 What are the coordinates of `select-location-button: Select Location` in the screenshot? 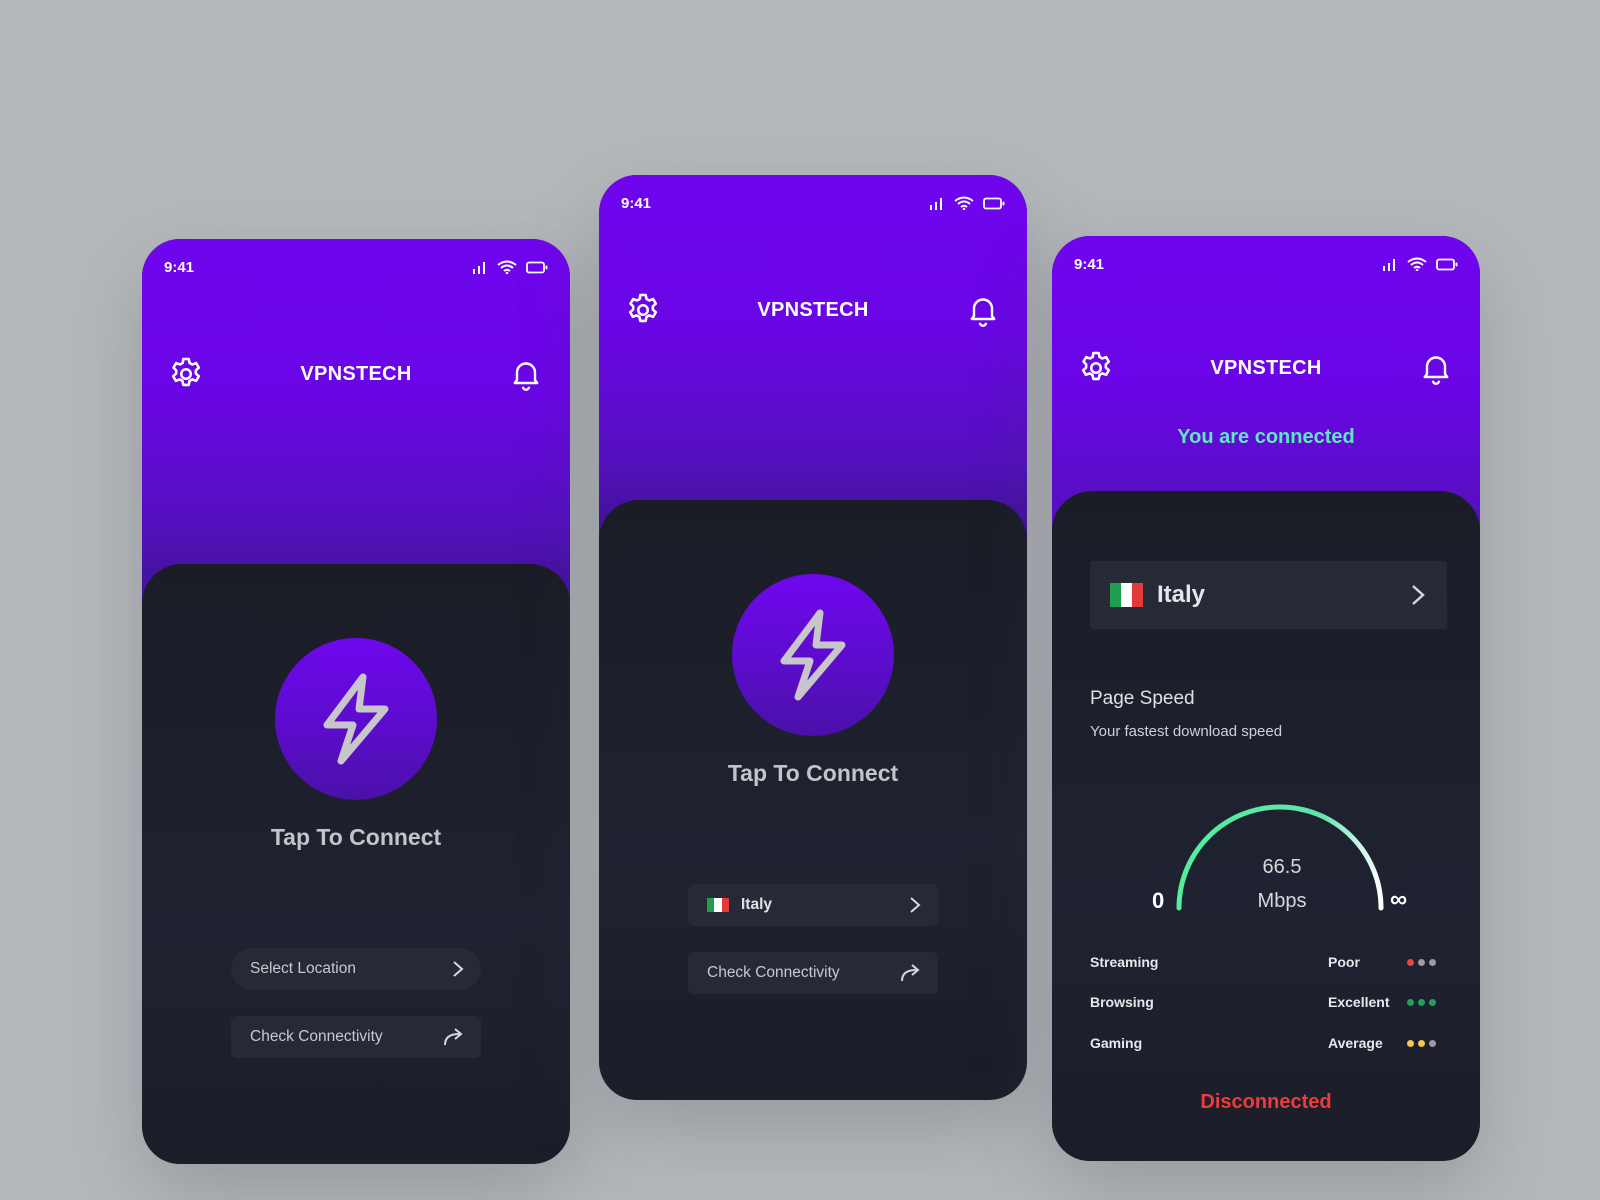 It's located at (356, 969).